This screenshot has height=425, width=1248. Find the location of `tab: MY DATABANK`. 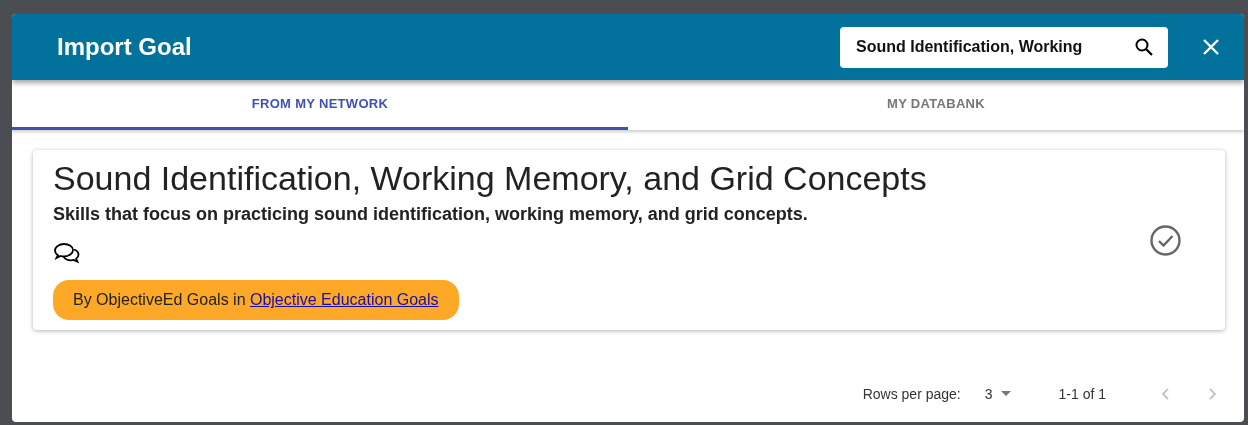

tab: MY DATABANK is located at coordinates (936, 105).